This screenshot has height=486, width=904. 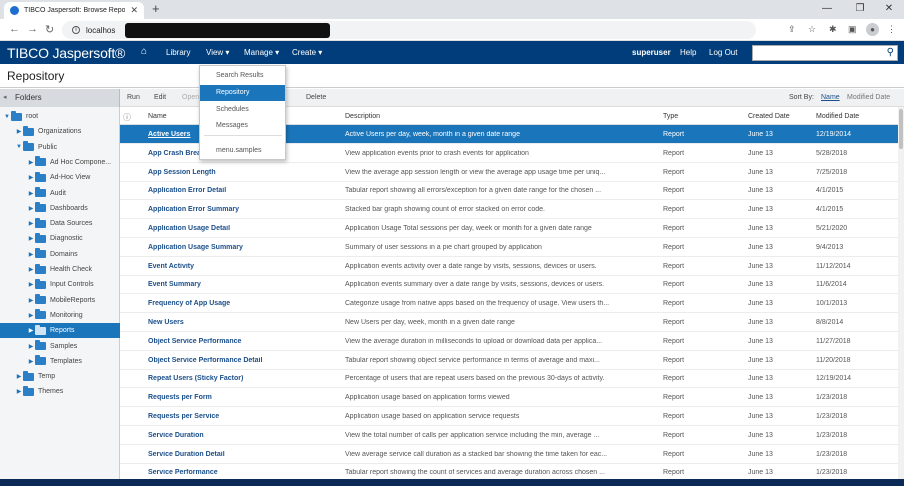 I want to click on tree-folder: ▶ Temp, so click(x=60, y=376).